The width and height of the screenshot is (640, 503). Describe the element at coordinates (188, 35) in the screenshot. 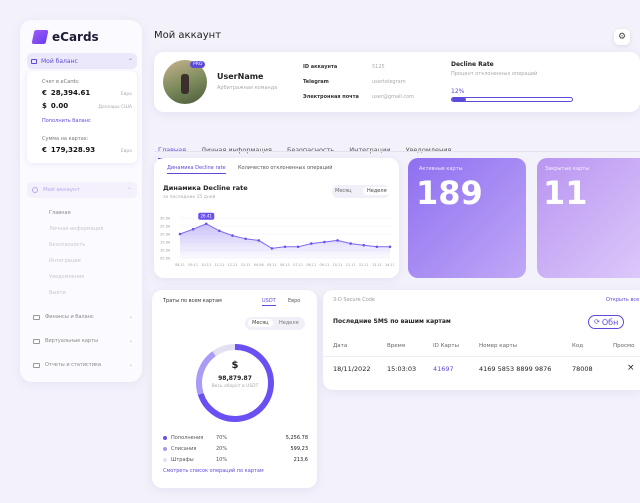

I see `page-title: Мой аккаунт` at that location.